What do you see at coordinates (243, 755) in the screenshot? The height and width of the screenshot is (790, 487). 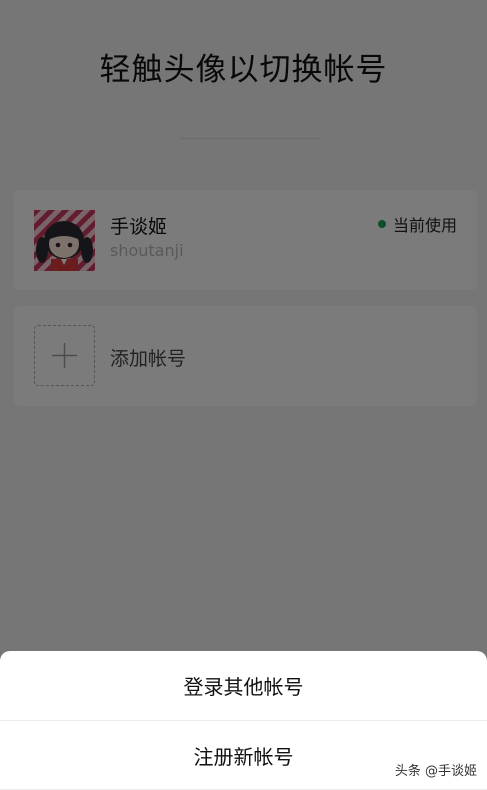 I see `register-new-account-button: 注册新帐号` at bounding box center [243, 755].